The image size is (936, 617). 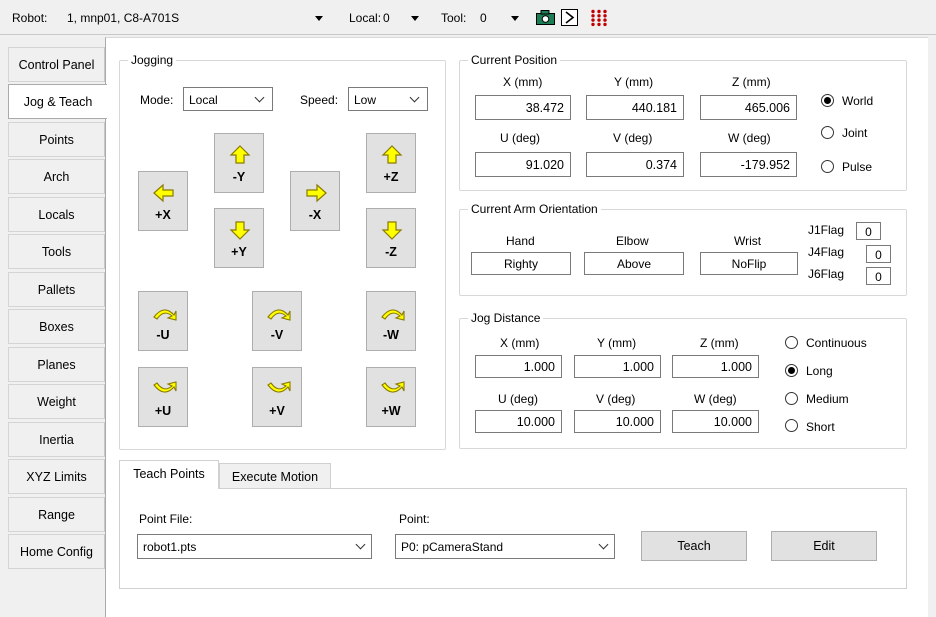 What do you see at coordinates (163, 215) in the screenshot?
I see `jog-pos-x-label: +X` at bounding box center [163, 215].